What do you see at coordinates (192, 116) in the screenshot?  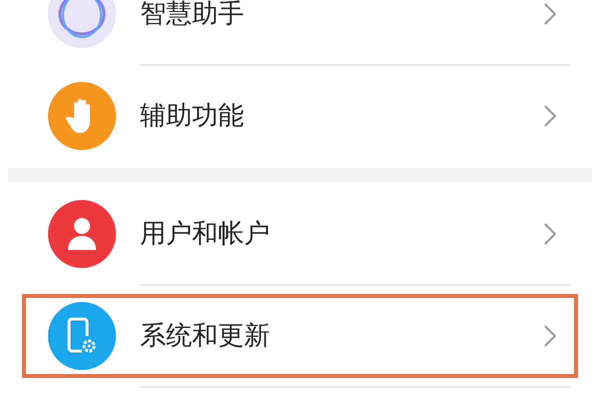 I see `item-label: 辅助功能` at bounding box center [192, 116].